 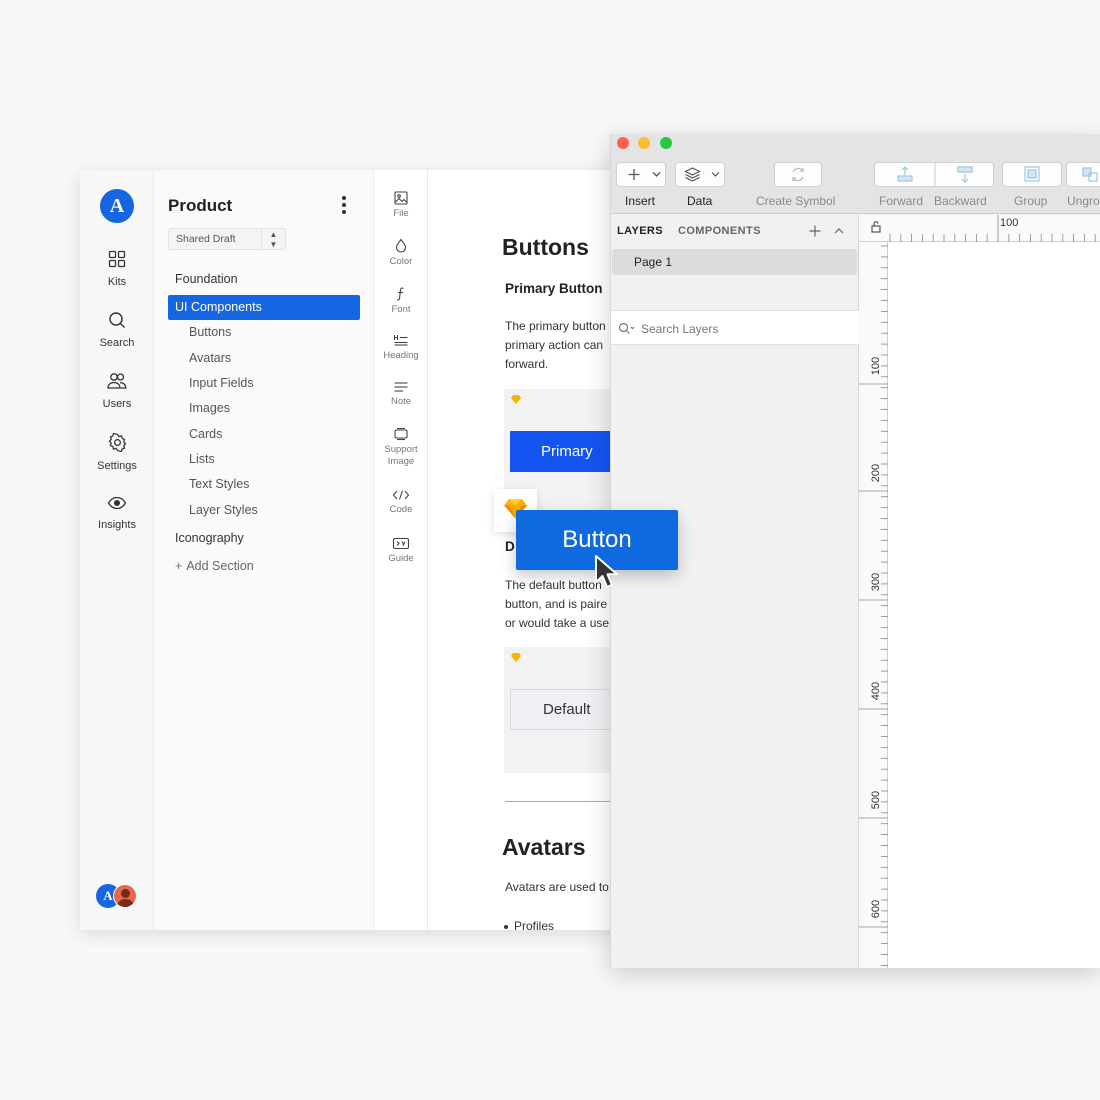 What do you see at coordinates (640, 201) in the screenshot?
I see `insert-label: Insert` at bounding box center [640, 201].